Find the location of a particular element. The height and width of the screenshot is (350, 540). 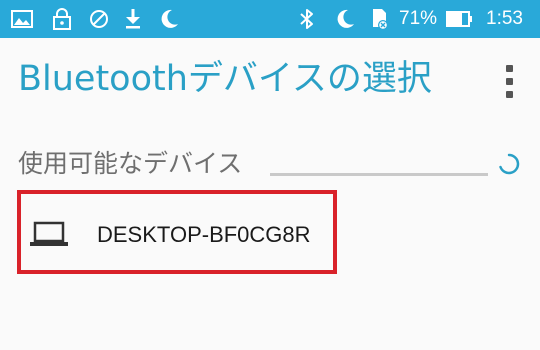

available-devices-header: 使用可能なデバイス is located at coordinates (270, 162).